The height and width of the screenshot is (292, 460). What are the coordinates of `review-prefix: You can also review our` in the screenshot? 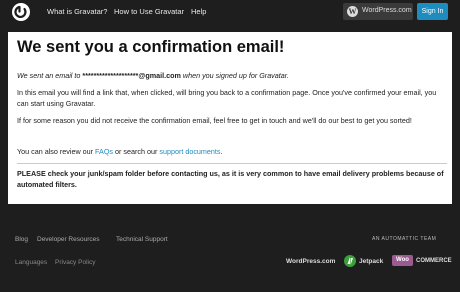 It's located at (56, 151).